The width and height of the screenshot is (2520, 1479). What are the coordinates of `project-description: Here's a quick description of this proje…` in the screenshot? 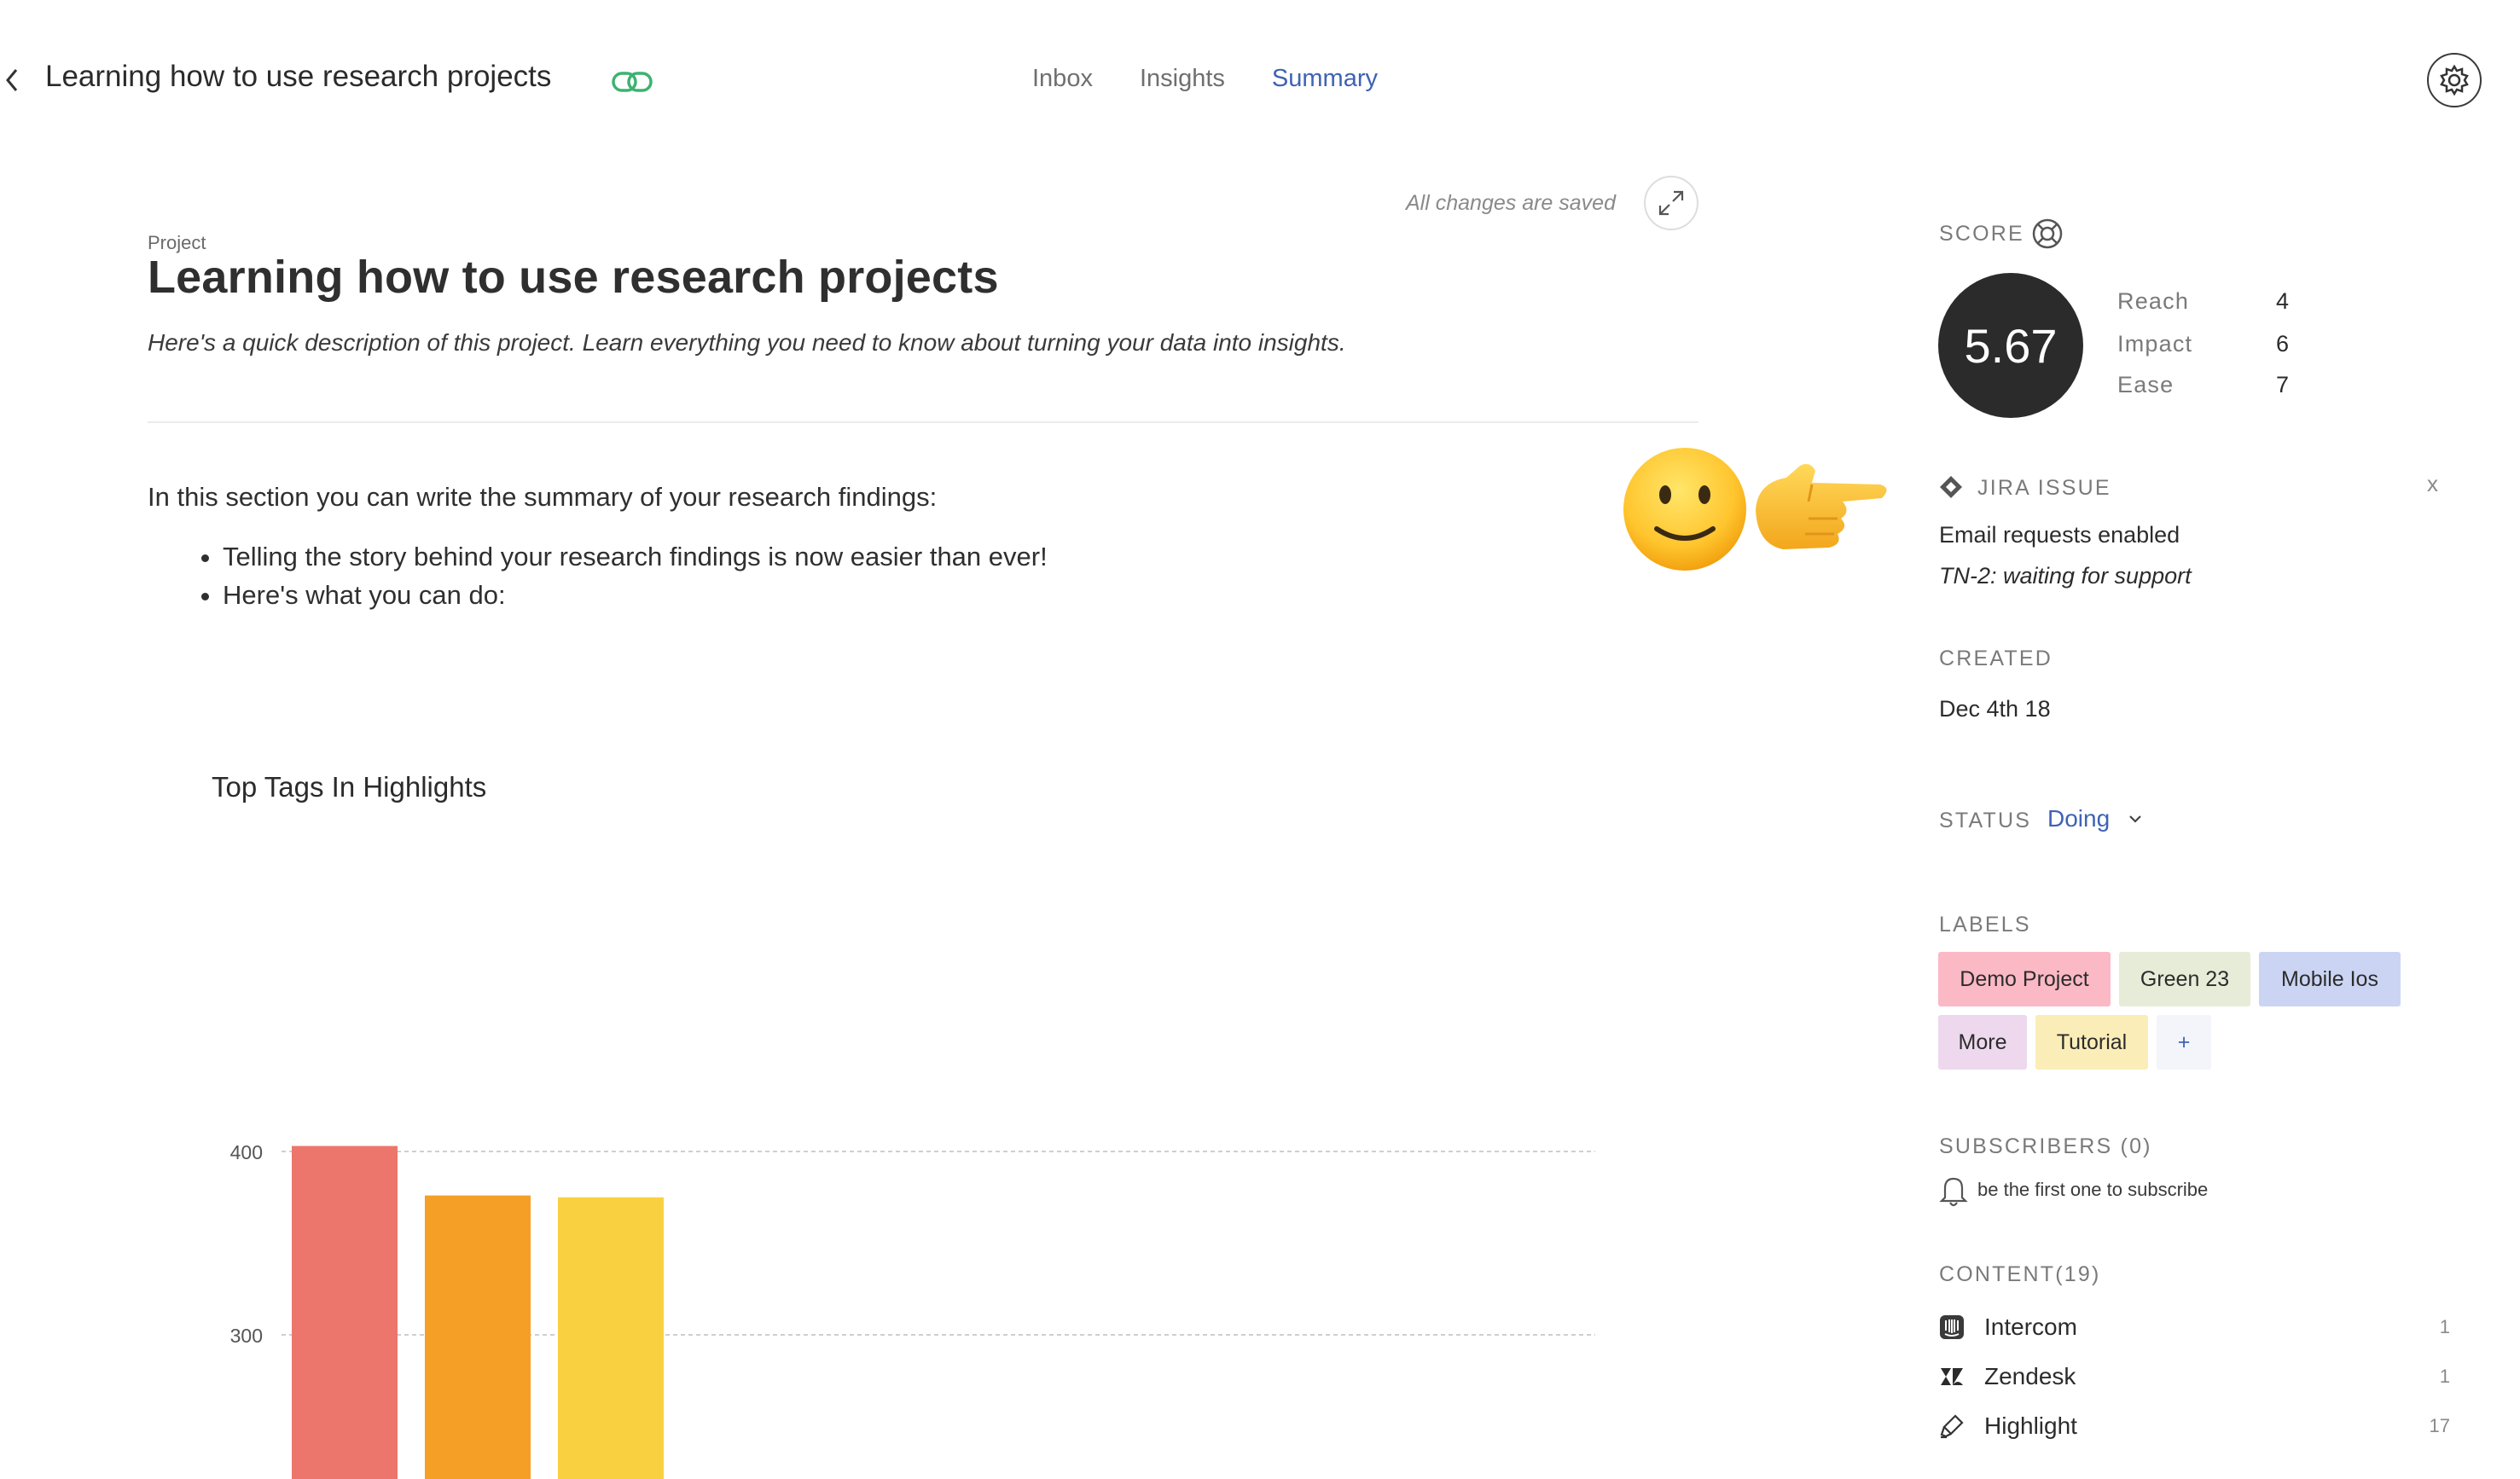 It's located at (747, 343).